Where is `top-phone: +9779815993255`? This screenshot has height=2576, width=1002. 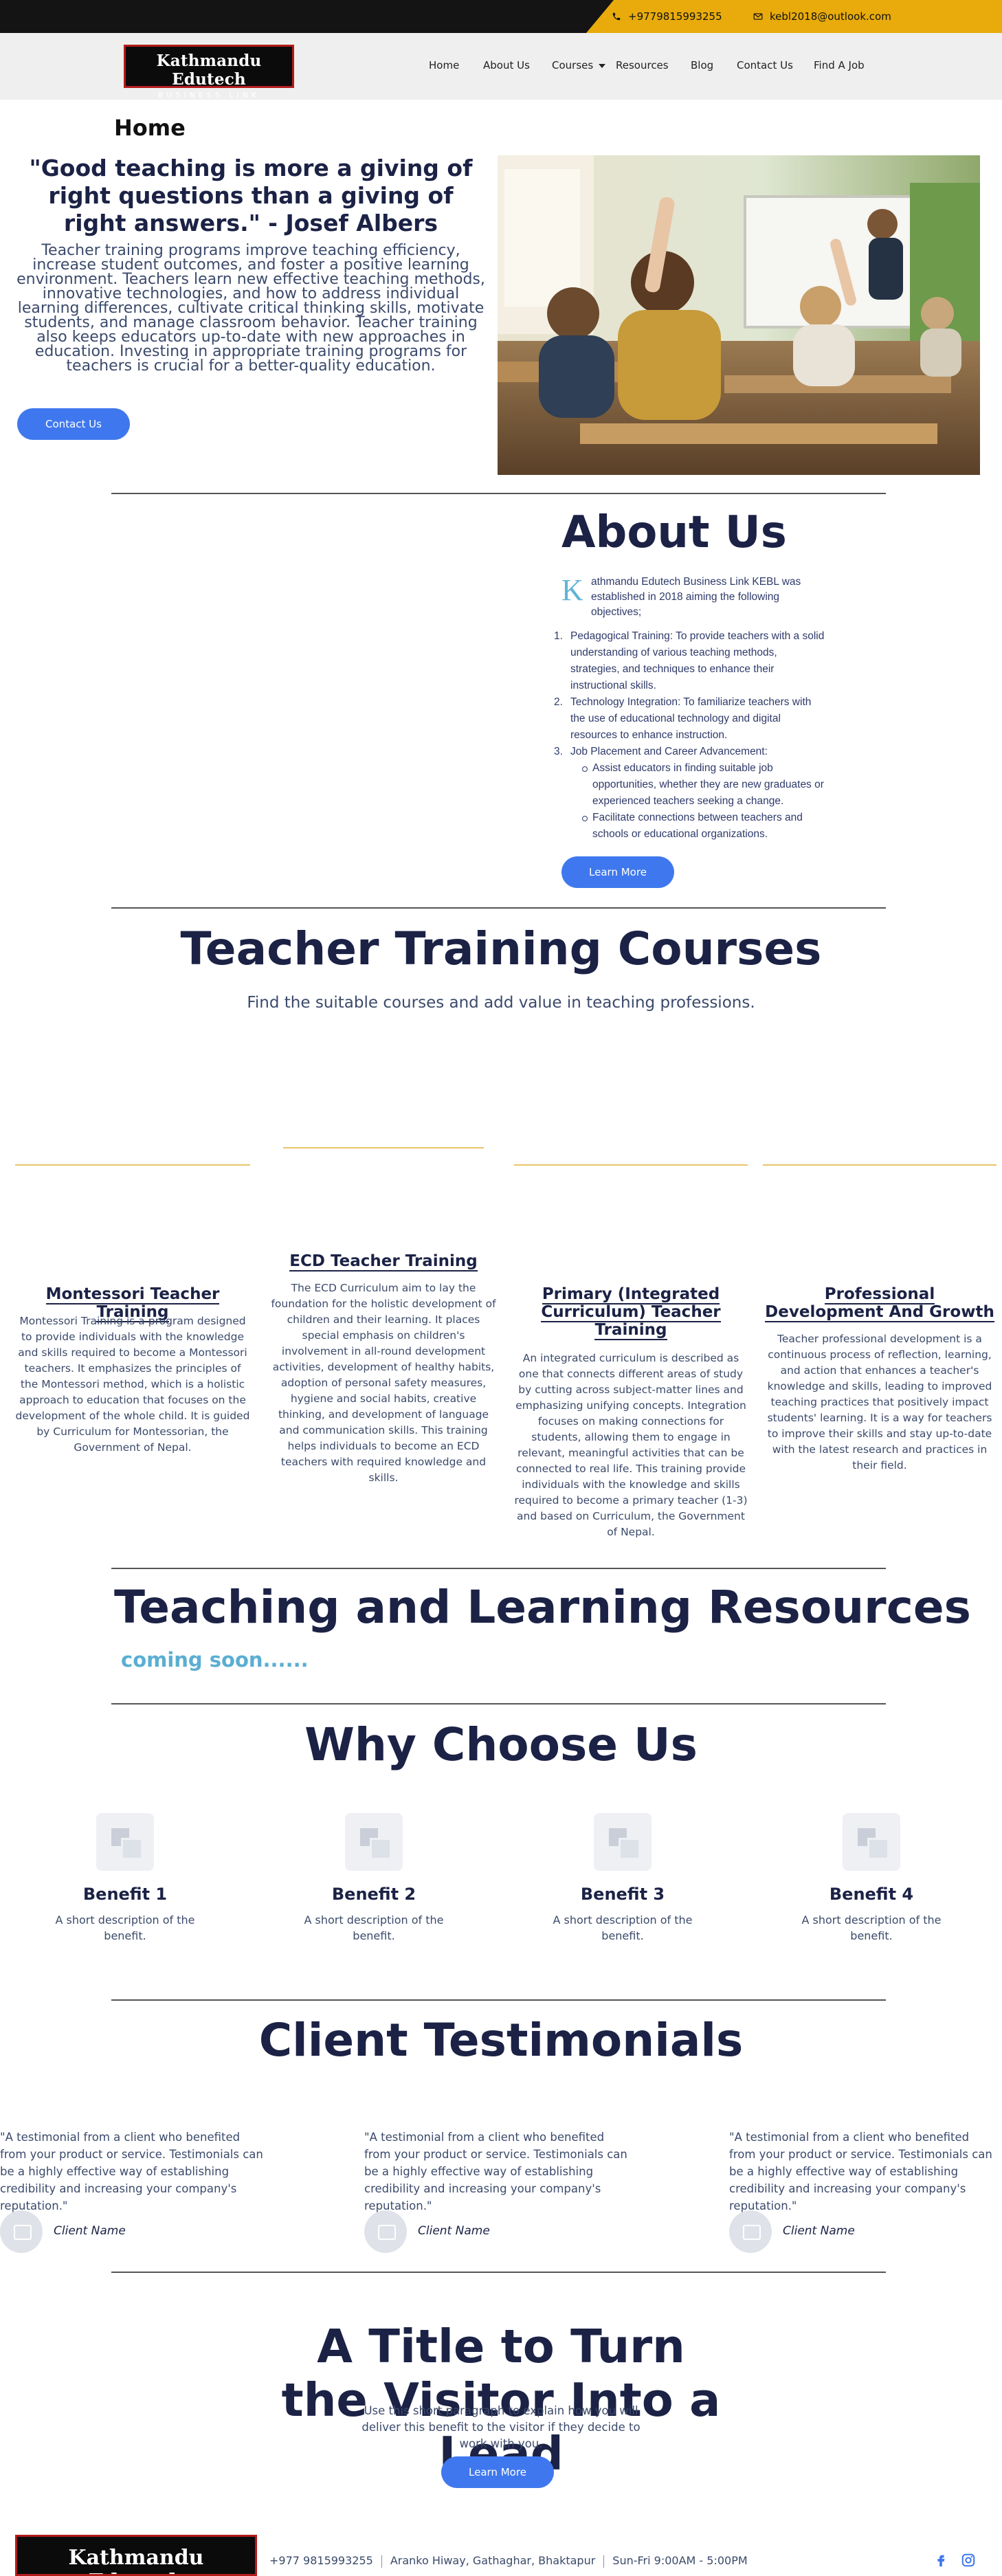 top-phone: +9779815993255 is located at coordinates (667, 16).